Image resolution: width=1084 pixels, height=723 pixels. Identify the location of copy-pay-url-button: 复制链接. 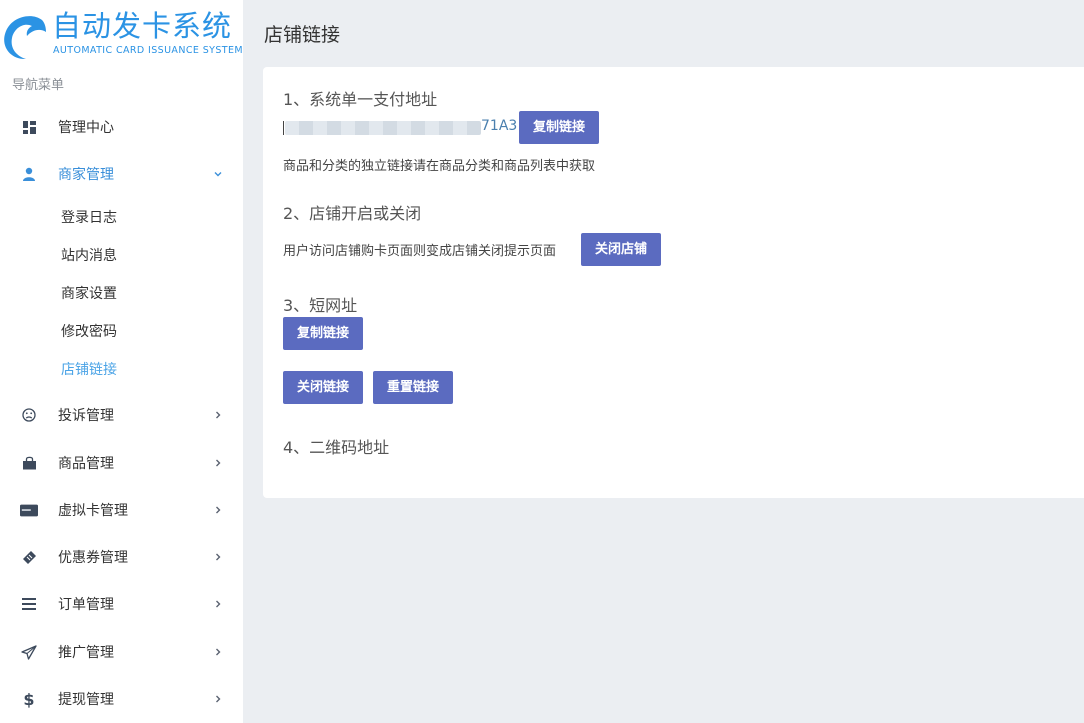
(559, 127).